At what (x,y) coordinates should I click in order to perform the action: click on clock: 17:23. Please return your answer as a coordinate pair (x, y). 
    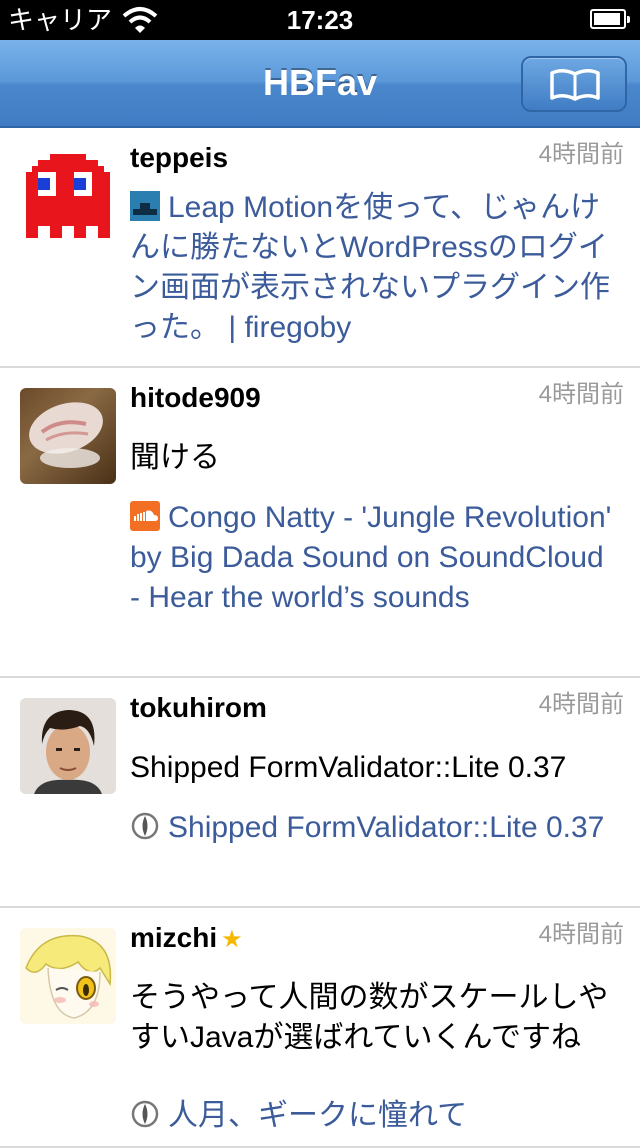
    Looking at the image, I should click on (320, 20).